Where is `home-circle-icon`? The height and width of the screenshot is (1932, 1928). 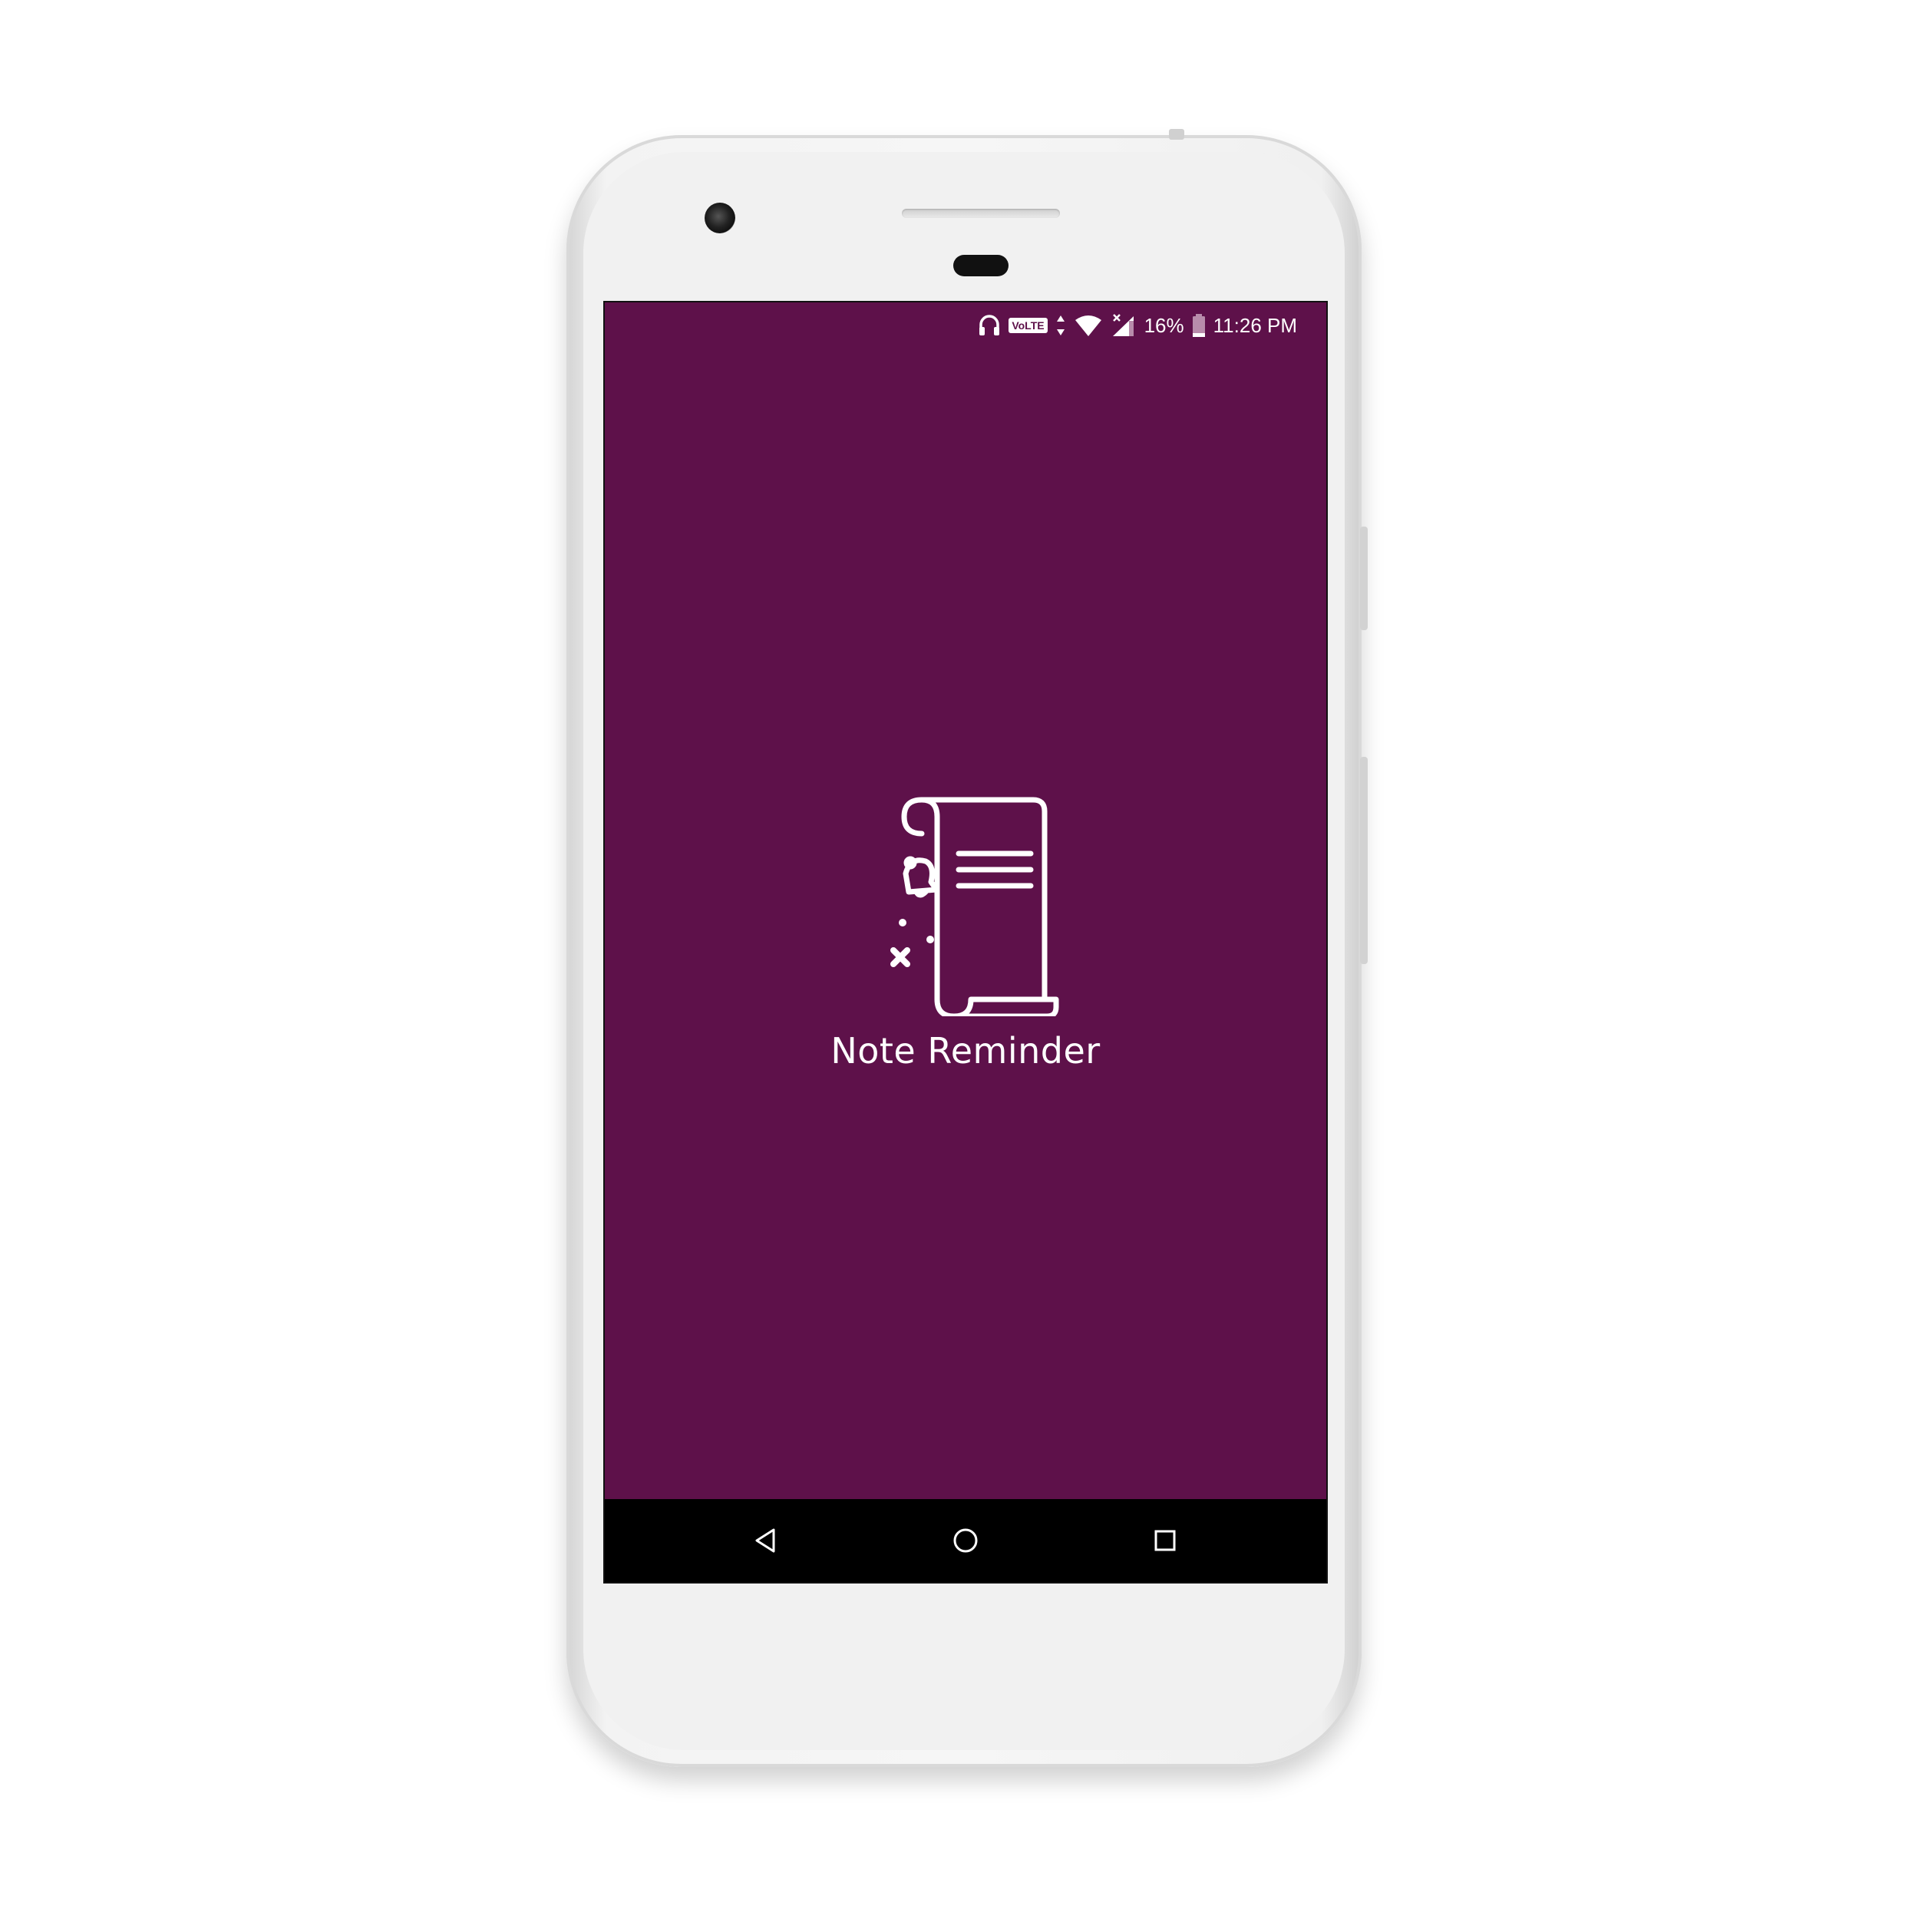 home-circle-icon is located at coordinates (966, 1540).